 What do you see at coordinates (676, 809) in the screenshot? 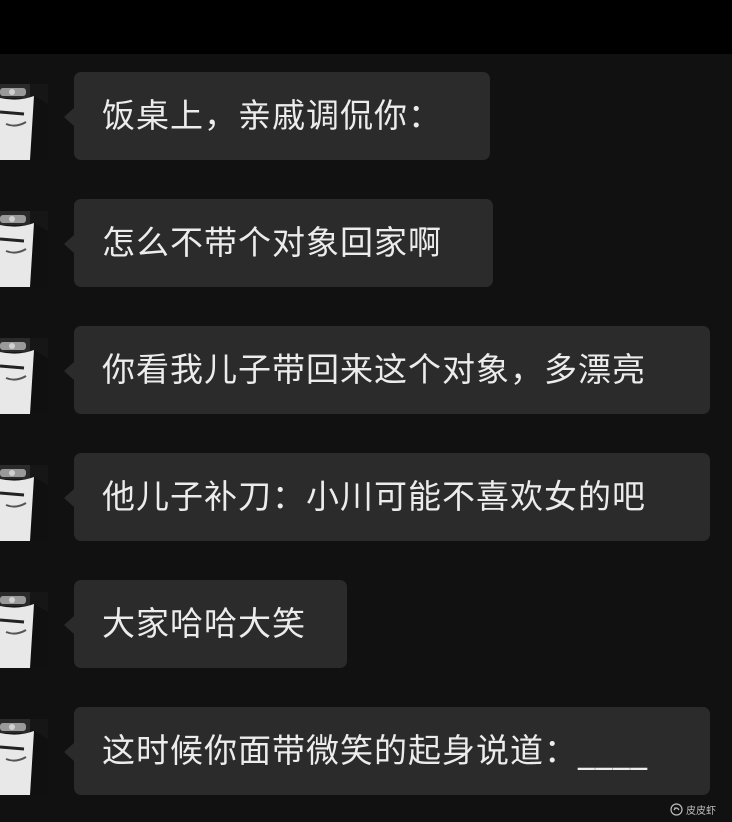
I see `shrimp-icon` at bounding box center [676, 809].